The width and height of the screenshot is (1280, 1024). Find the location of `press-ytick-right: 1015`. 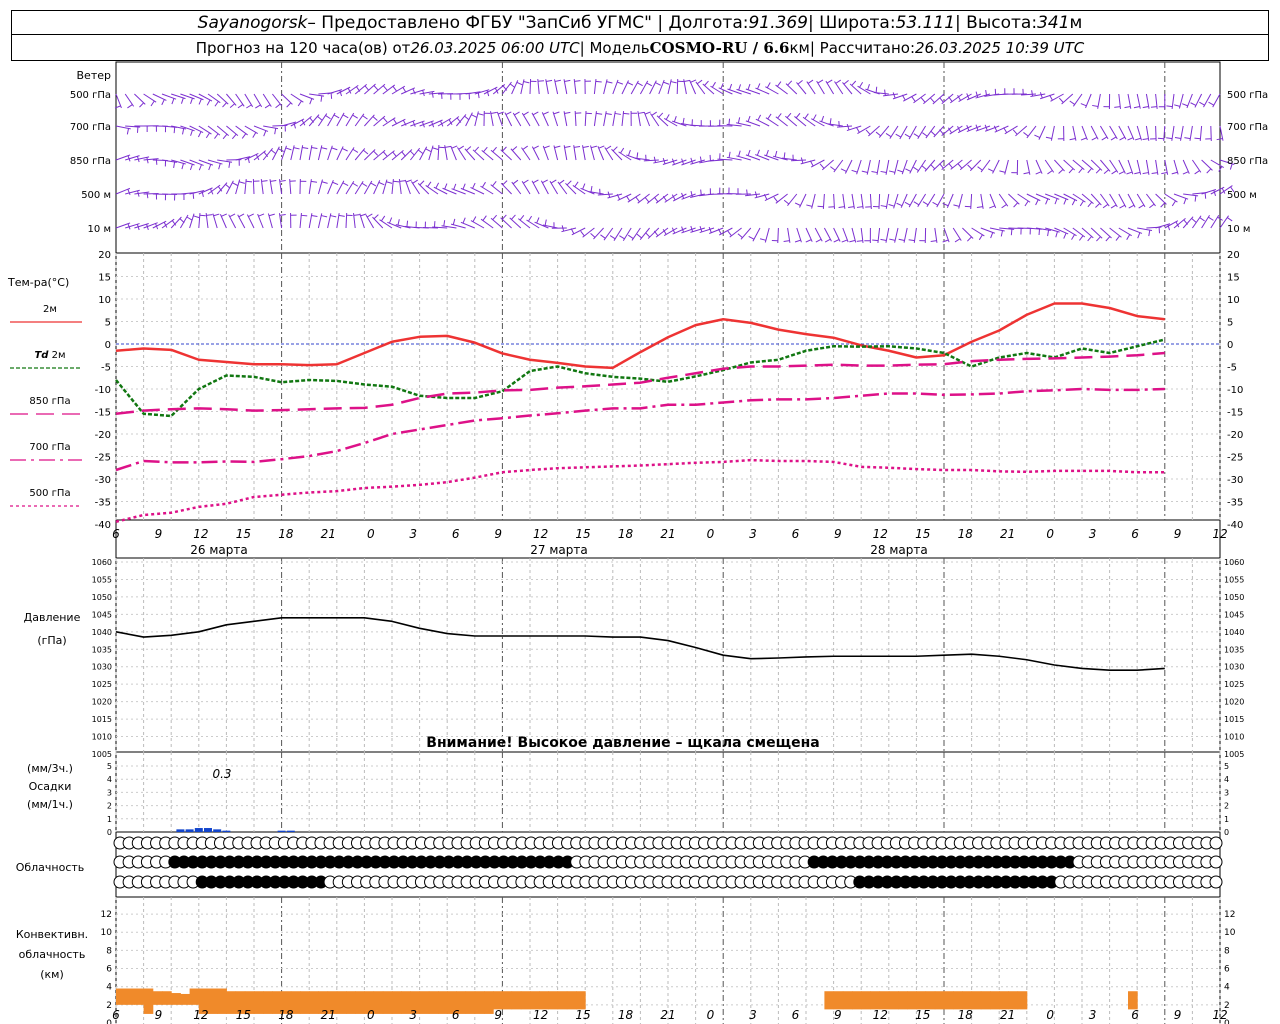

press-ytick-right: 1015 is located at coordinates (1234, 719).